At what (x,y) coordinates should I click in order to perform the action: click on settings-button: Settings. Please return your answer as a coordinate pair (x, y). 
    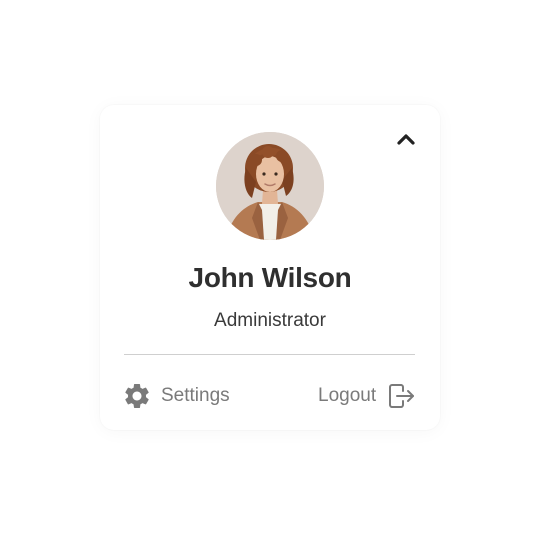
    Looking at the image, I should click on (176, 396).